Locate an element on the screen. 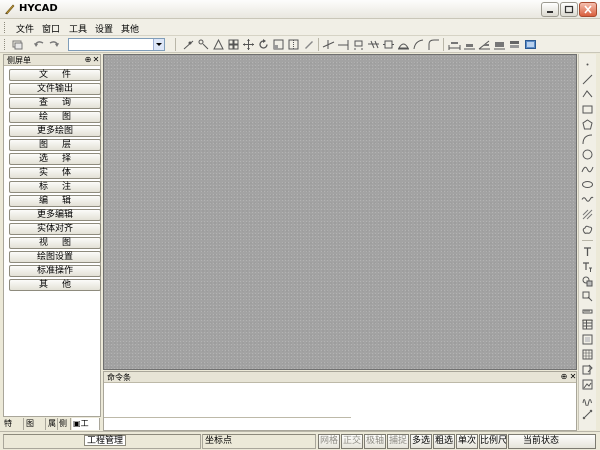  dim-style-icon is located at coordinates (530, 44).